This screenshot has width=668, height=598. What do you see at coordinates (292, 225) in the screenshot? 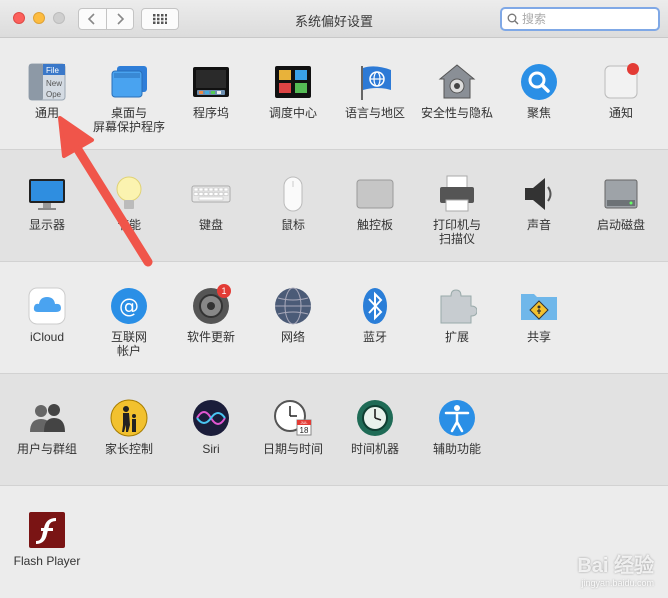
I see `pref-label: 鼠标` at bounding box center [292, 225].